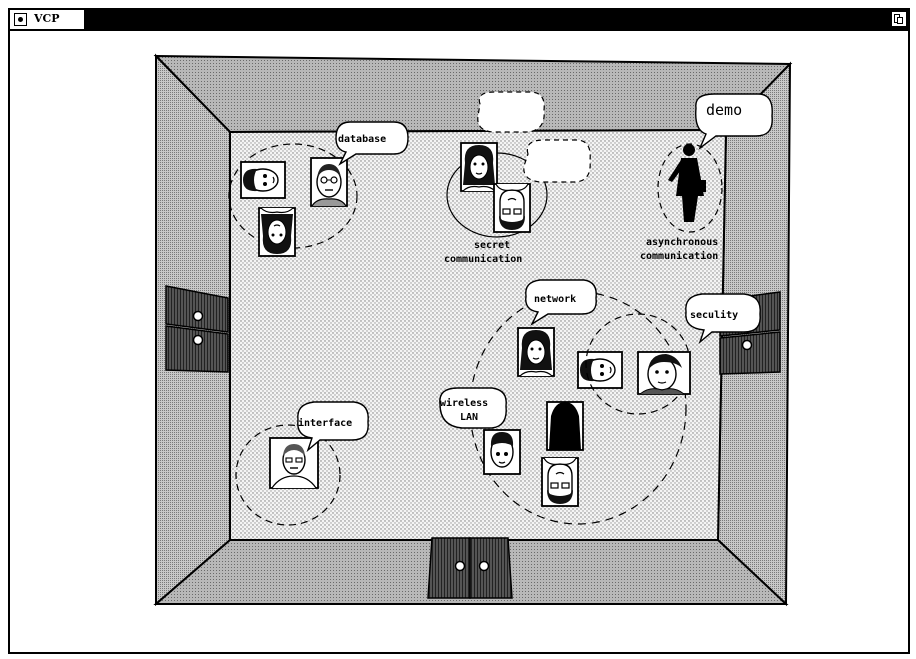 The image size is (916, 659). I want to click on bubble-label: seculity, so click(714, 315).